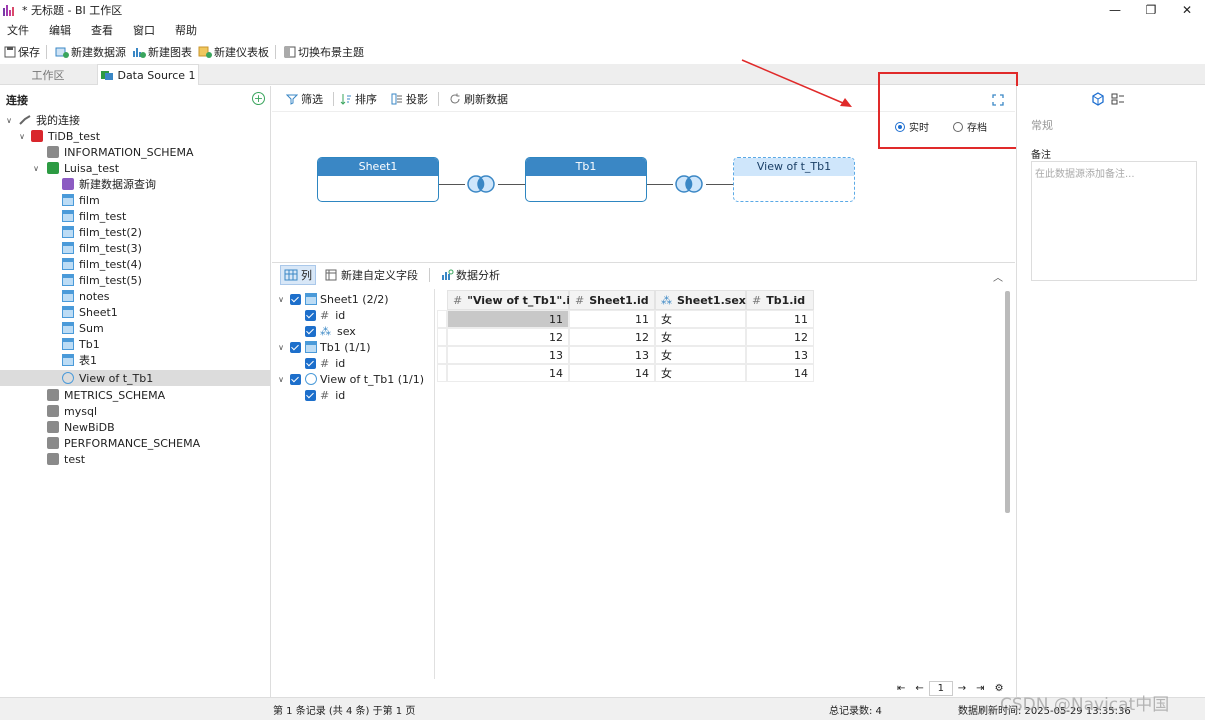 This screenshot has height=720, width=1205. Describe the element at coordinates (794, 179) in the screenshot. I see `node-view-of-tb1: View of t_Tb1` at that location.